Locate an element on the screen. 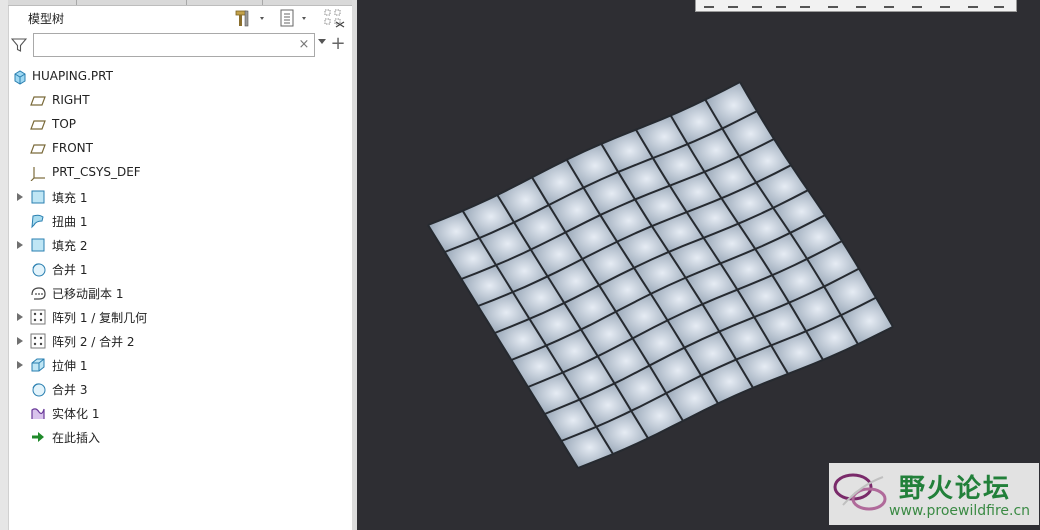 This screenshot has width=1040, height=530. tree-item-label: HUAPING.PRT is located at coordinates (72, 76).